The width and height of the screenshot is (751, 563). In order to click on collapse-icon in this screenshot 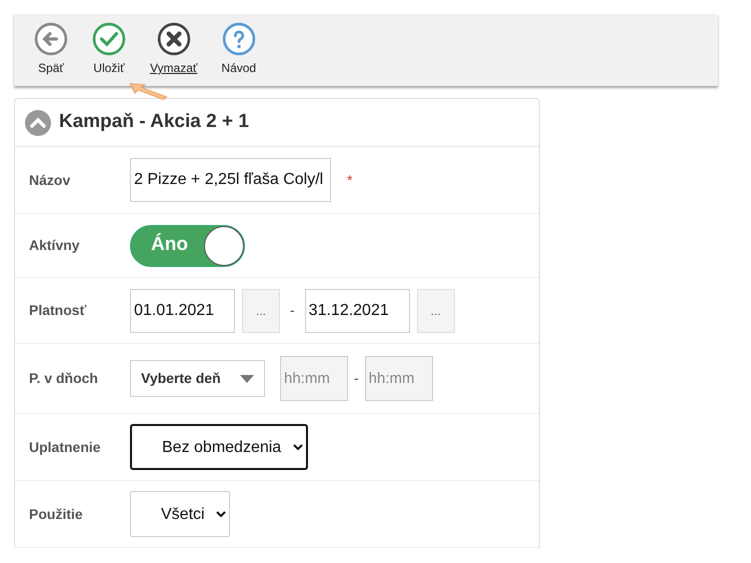, I will do `click(38, 123)`.